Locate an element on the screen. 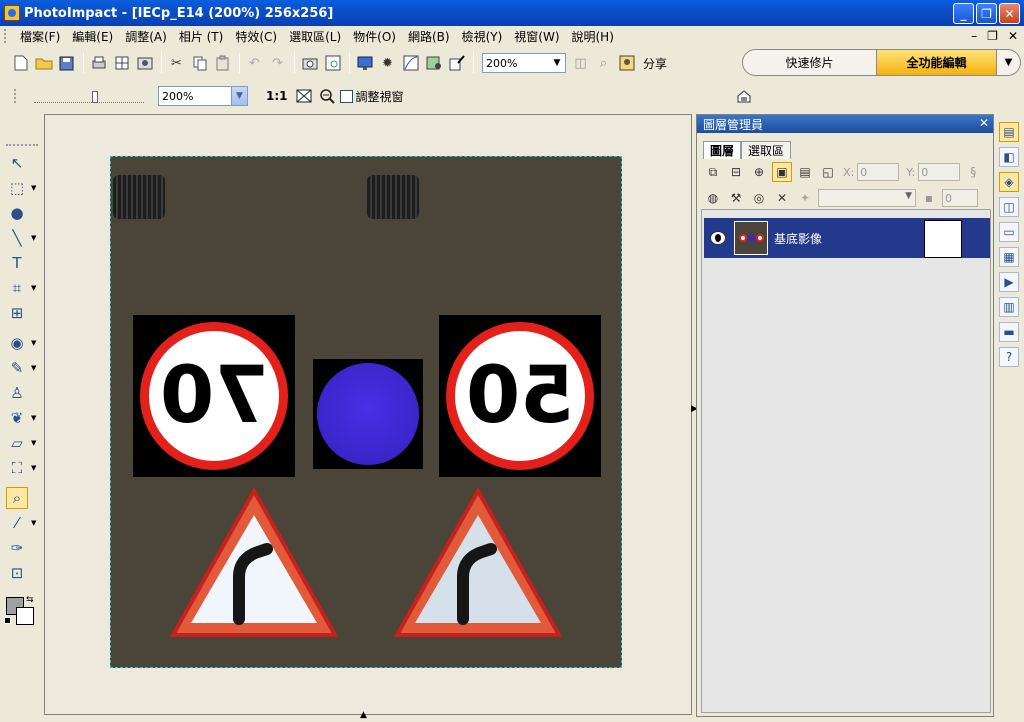 The image size is (1024, 722). line-tool-icon: ╲ is located at coordinates (17, 238).